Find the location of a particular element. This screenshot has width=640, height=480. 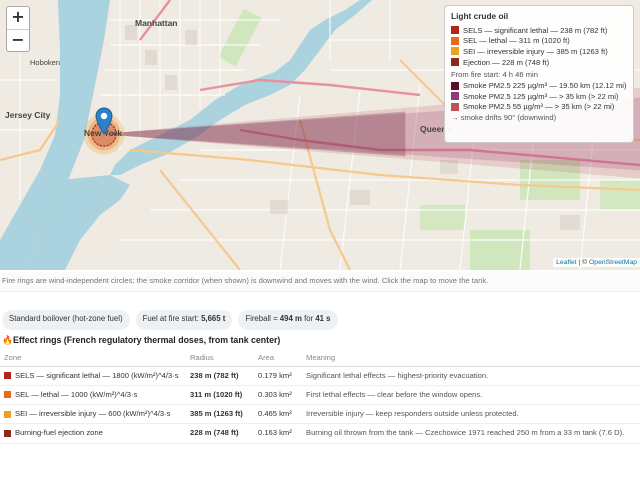

fuel-chip: Fuel at fire start: 5,665 t is located at coordinates (184, 320).